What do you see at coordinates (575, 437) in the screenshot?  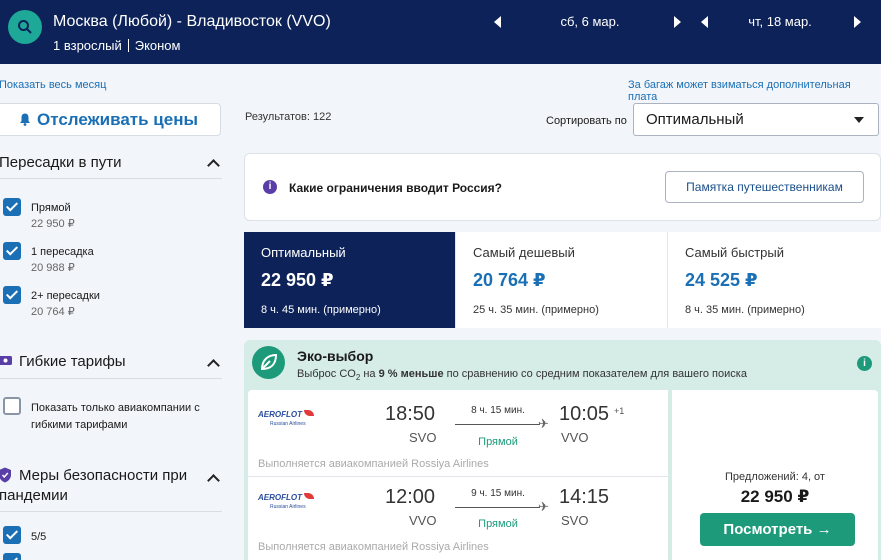 I see `arrival-airport: VVO` at bounding box center [575, 437].